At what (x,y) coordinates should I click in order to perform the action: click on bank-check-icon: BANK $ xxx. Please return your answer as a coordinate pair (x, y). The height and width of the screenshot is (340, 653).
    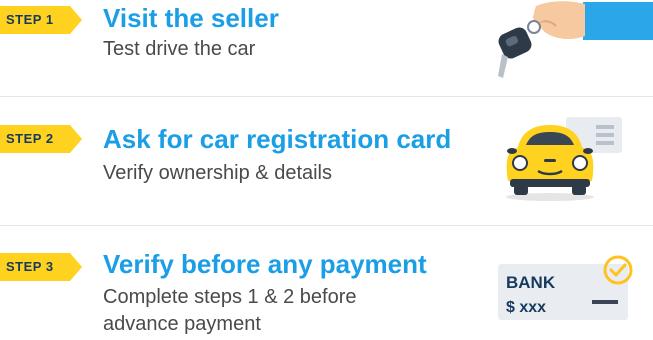
    Looking at the image, I should click on (565, 287).